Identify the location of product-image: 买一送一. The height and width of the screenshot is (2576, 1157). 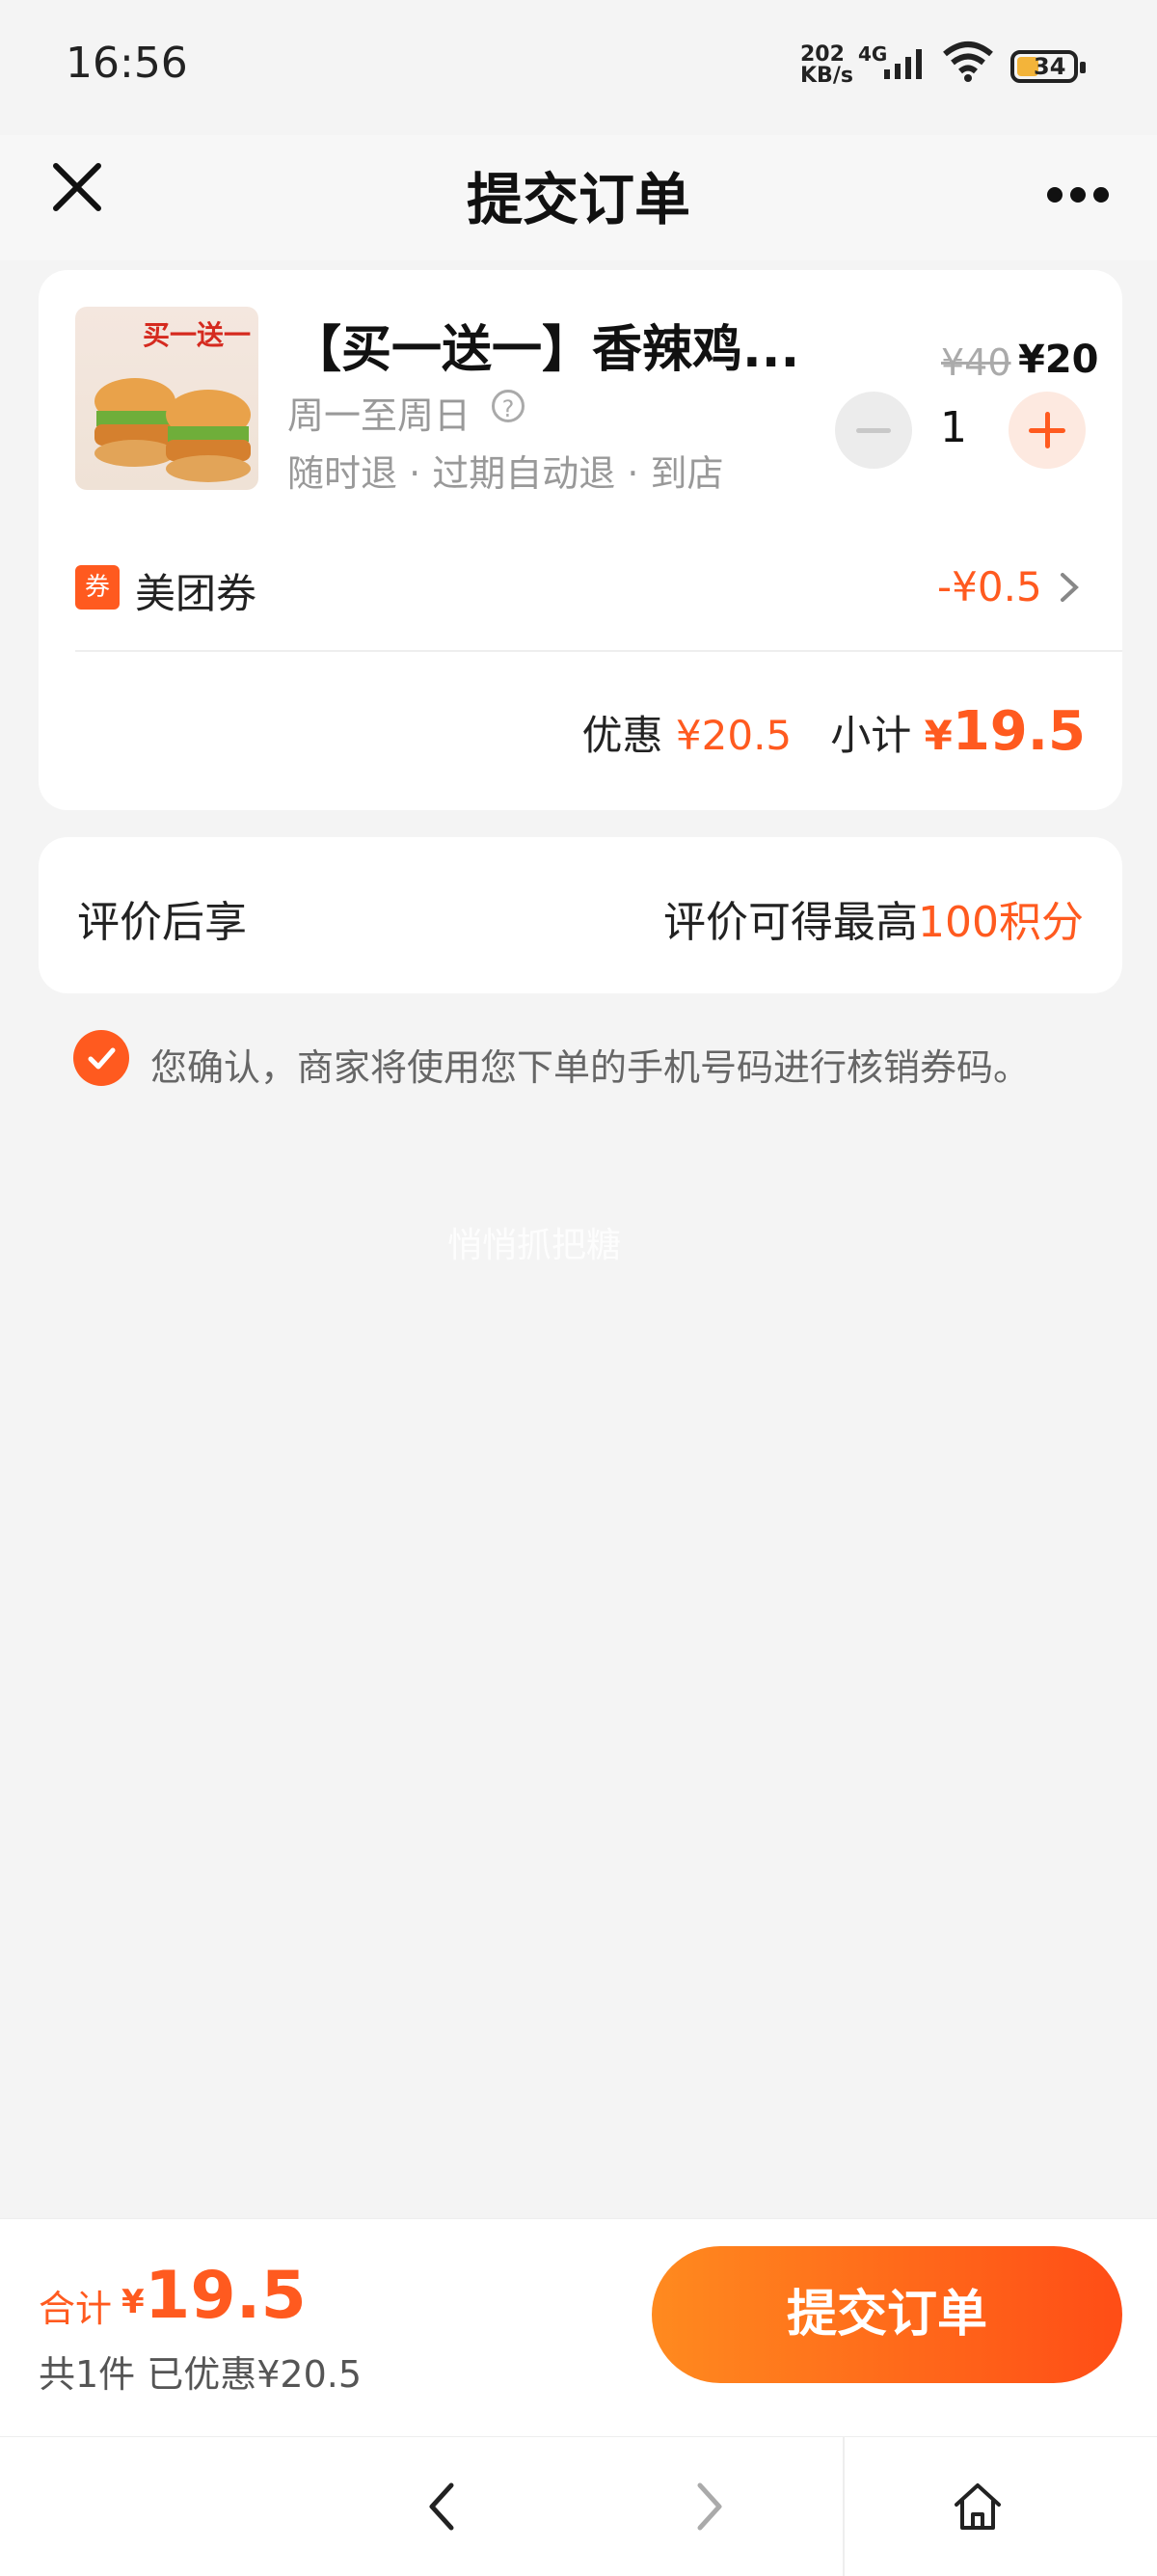
(166, 398).